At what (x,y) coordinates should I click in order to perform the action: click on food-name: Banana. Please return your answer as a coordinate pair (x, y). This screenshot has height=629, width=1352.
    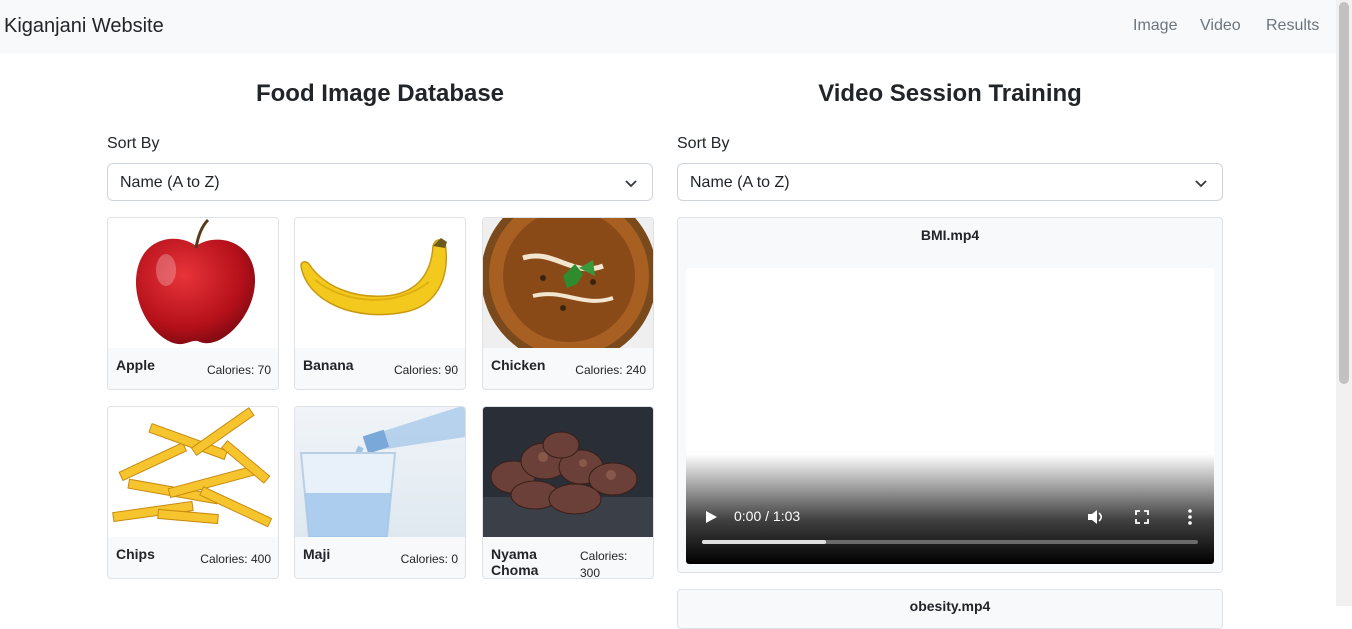
    Looking at the image, I should click on (328, 365).